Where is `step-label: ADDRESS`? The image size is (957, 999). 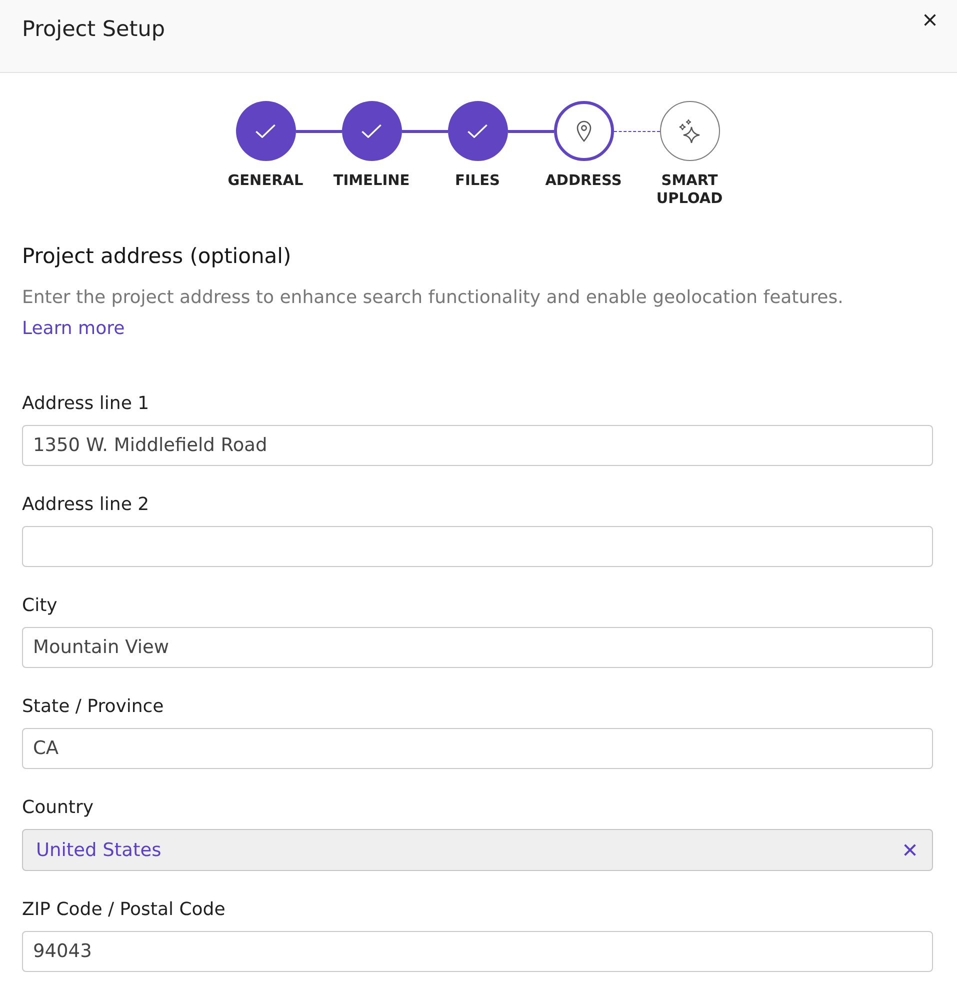
step-label: ADDRESS is located at coordinates (583, 181).